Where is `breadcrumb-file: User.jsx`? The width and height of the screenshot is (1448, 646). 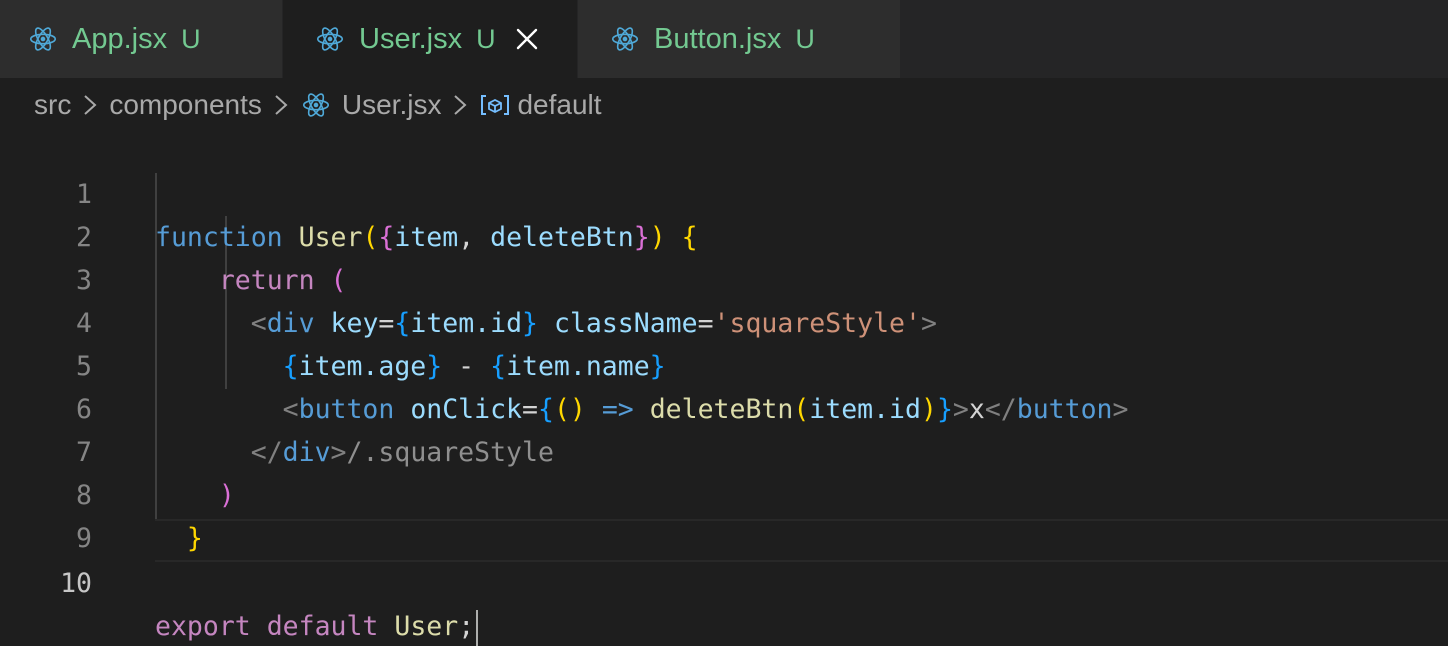
breadcrumb-file: User.jsx is located at coordinates (371, 105).